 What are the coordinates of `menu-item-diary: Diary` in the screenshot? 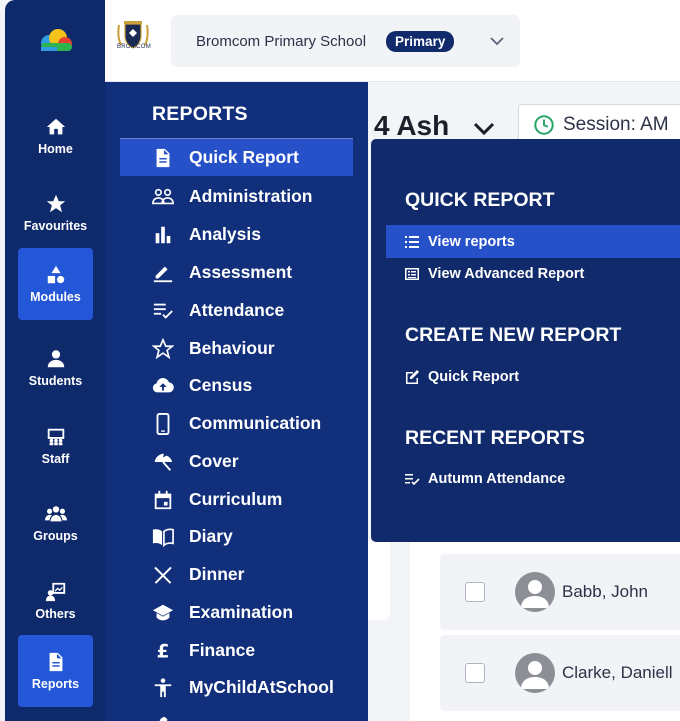 It's located at (236, 536).